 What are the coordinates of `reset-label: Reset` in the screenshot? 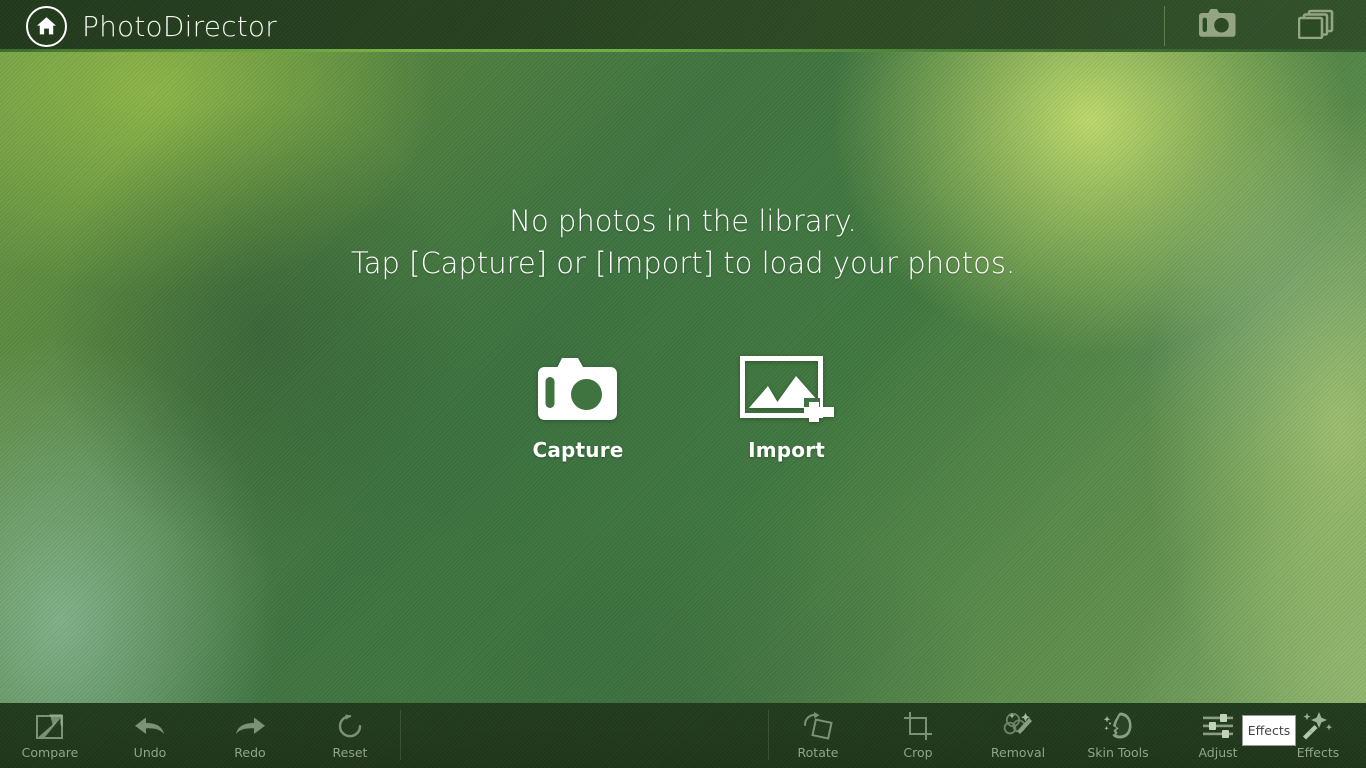 It's located at (350, 752).